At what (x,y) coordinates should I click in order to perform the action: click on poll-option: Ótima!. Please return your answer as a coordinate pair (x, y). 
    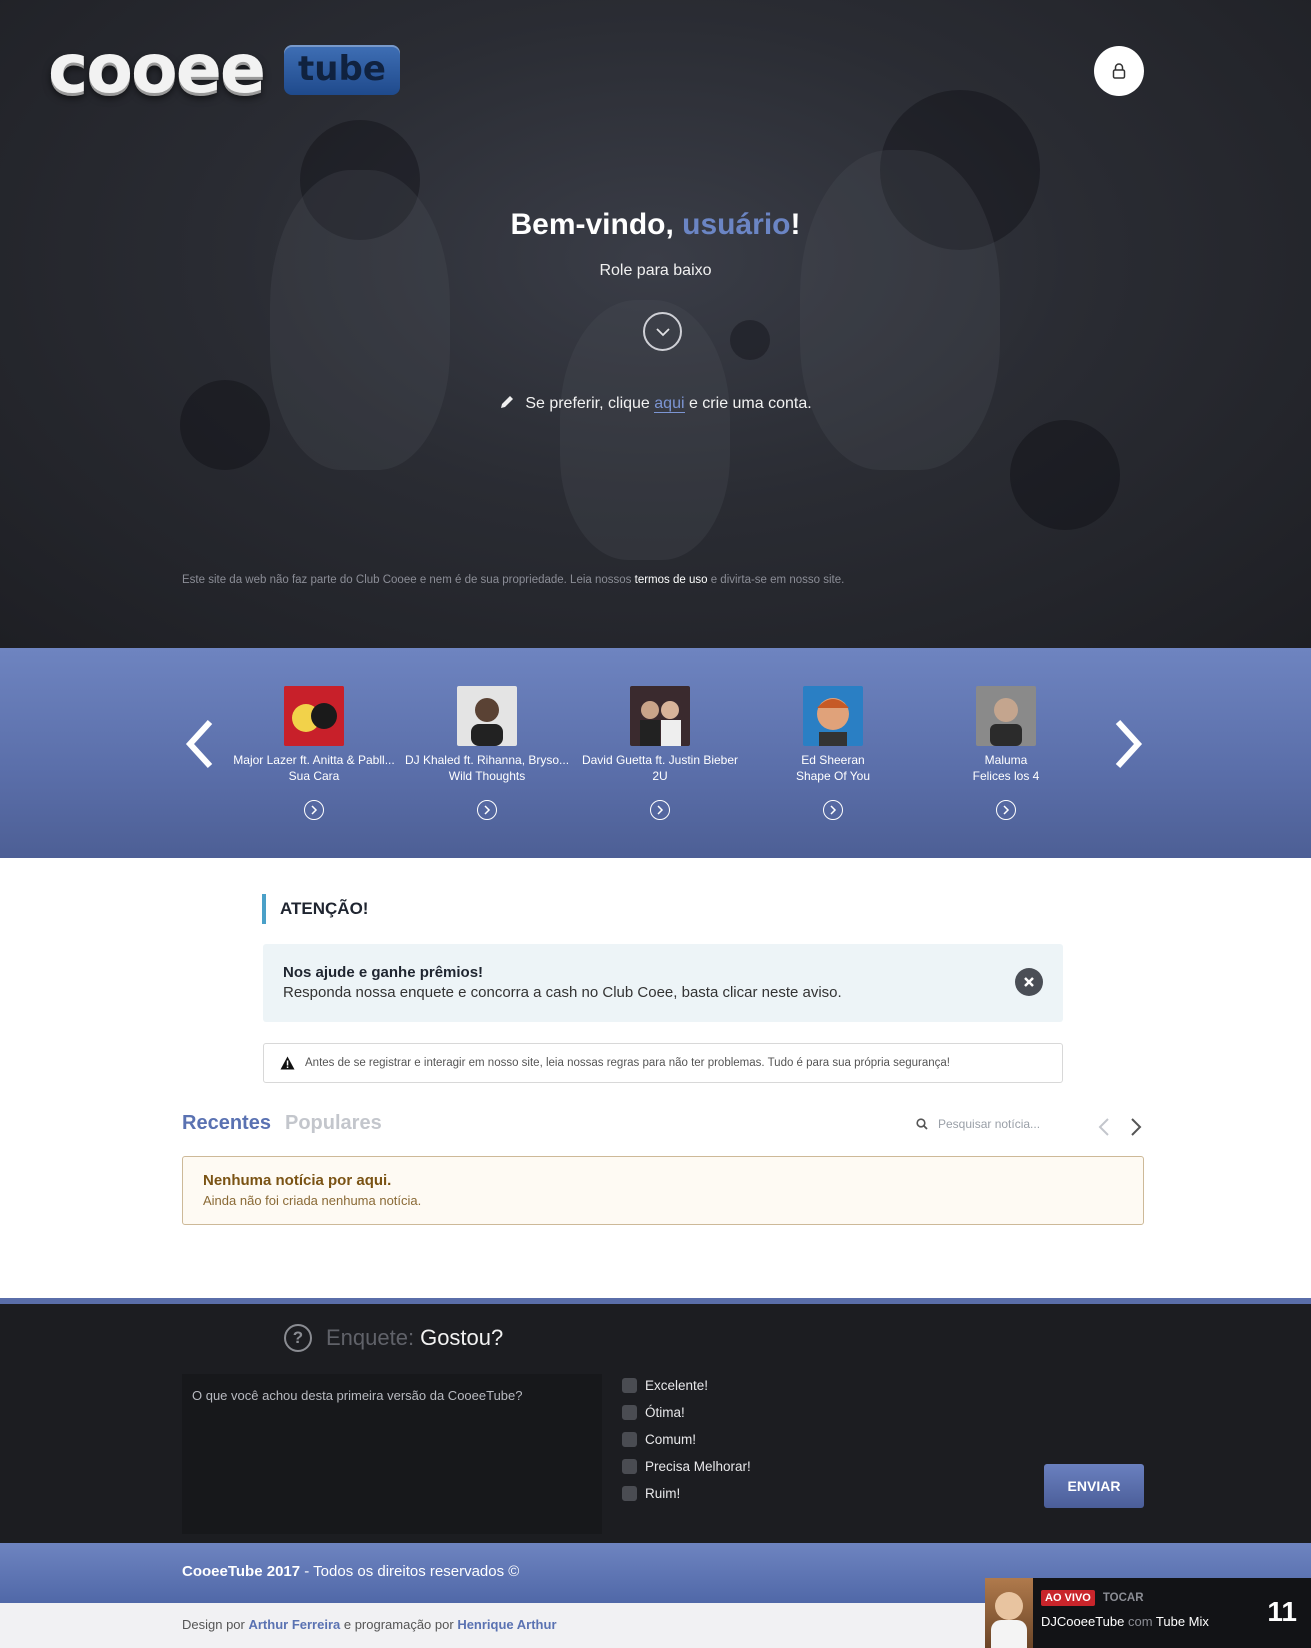
    Looking at the image, I should click on (653, 1412).